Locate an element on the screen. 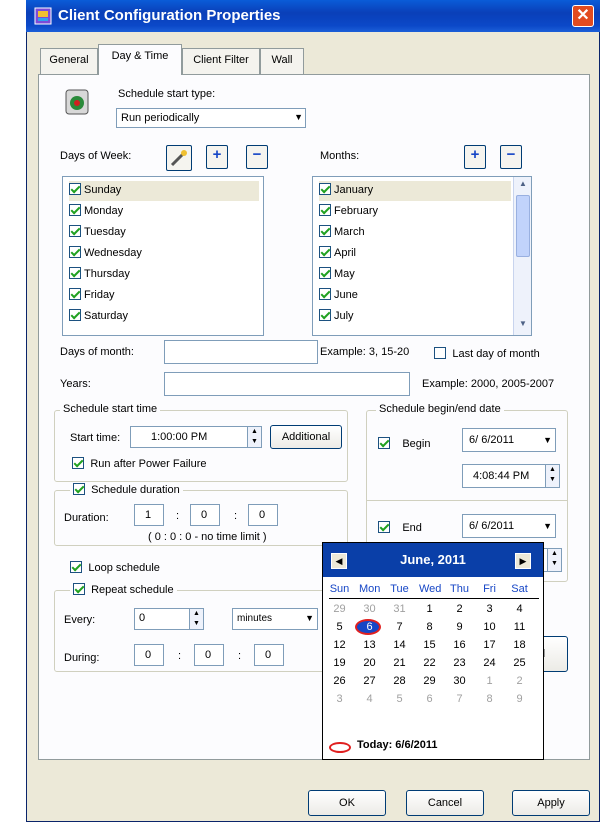 The image size is (600, 822). start-time-input: 1:00:00 PM ▲ ▼ is located at coordinates (196, 437).